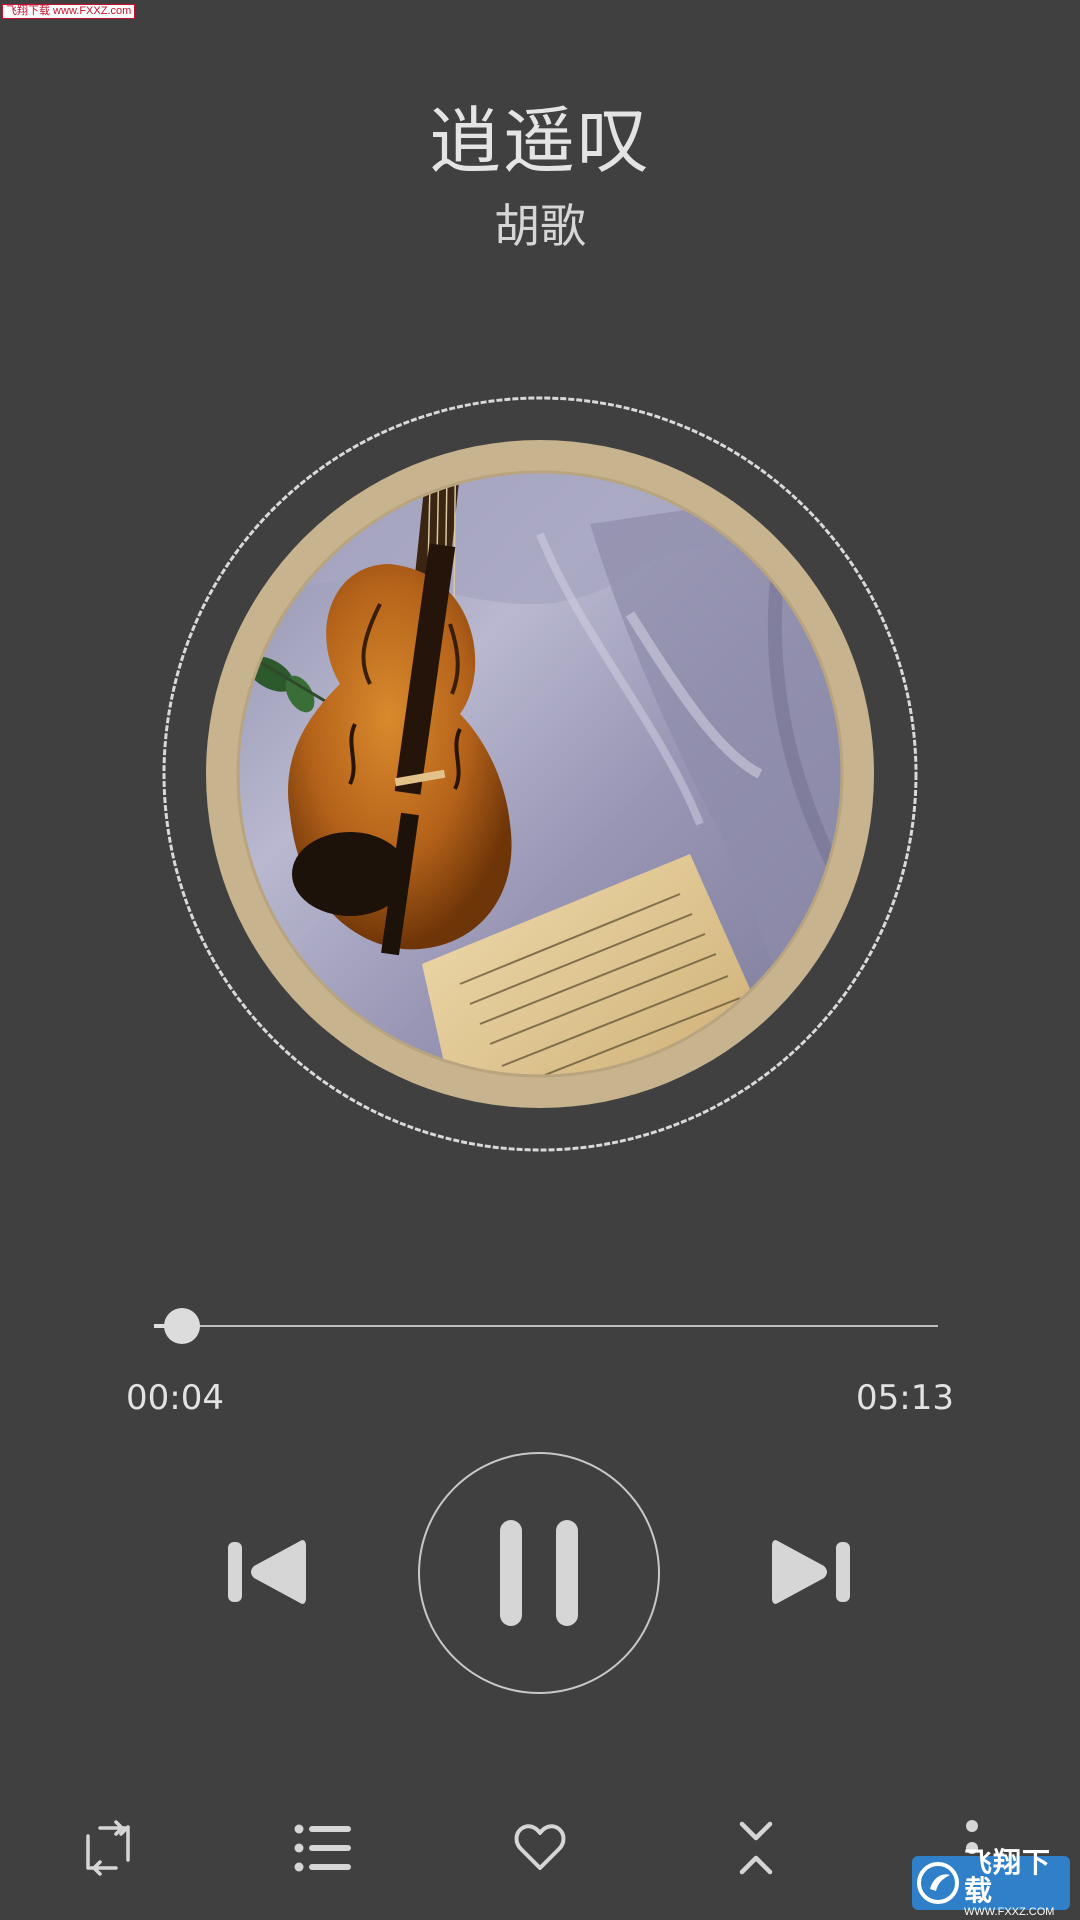 The height and width of the screenshot is (1920, 1080). I want to click on collapse-icon, so click(756, 1848).